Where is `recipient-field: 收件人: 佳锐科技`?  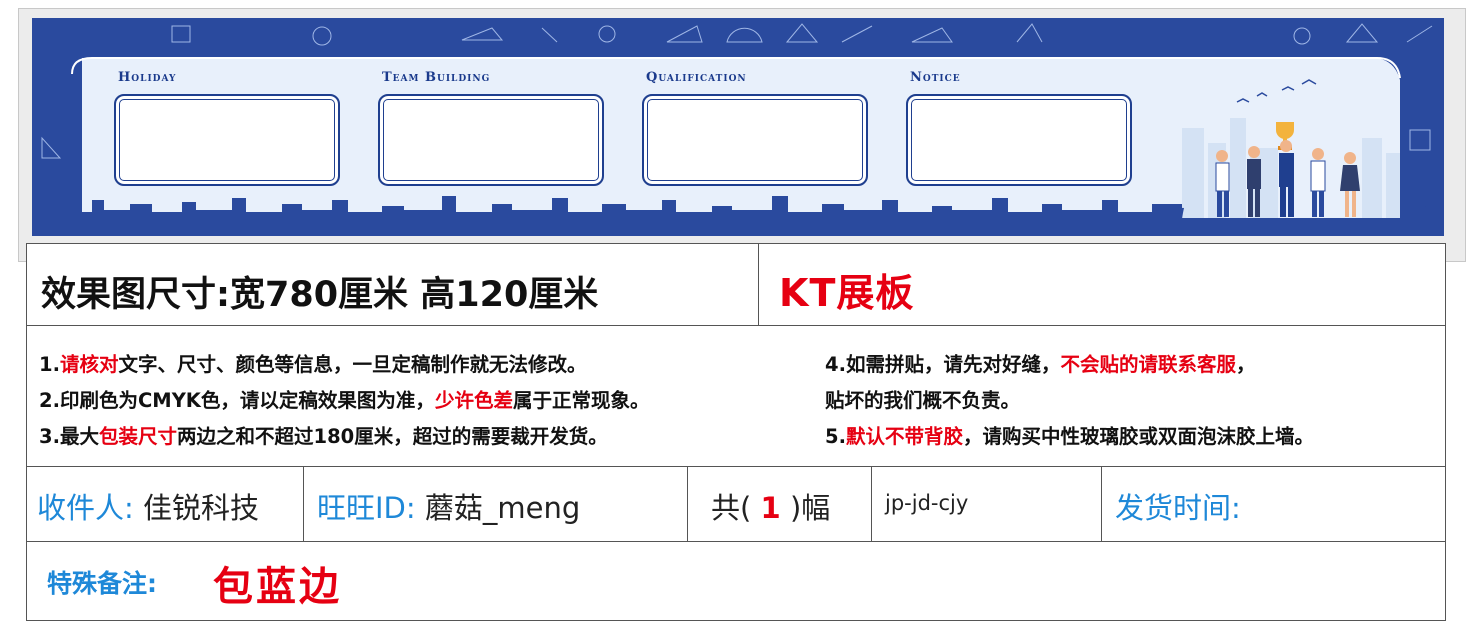 recipient-field: 收件人: 佳锐科技 is located at coordinates (148, 506).